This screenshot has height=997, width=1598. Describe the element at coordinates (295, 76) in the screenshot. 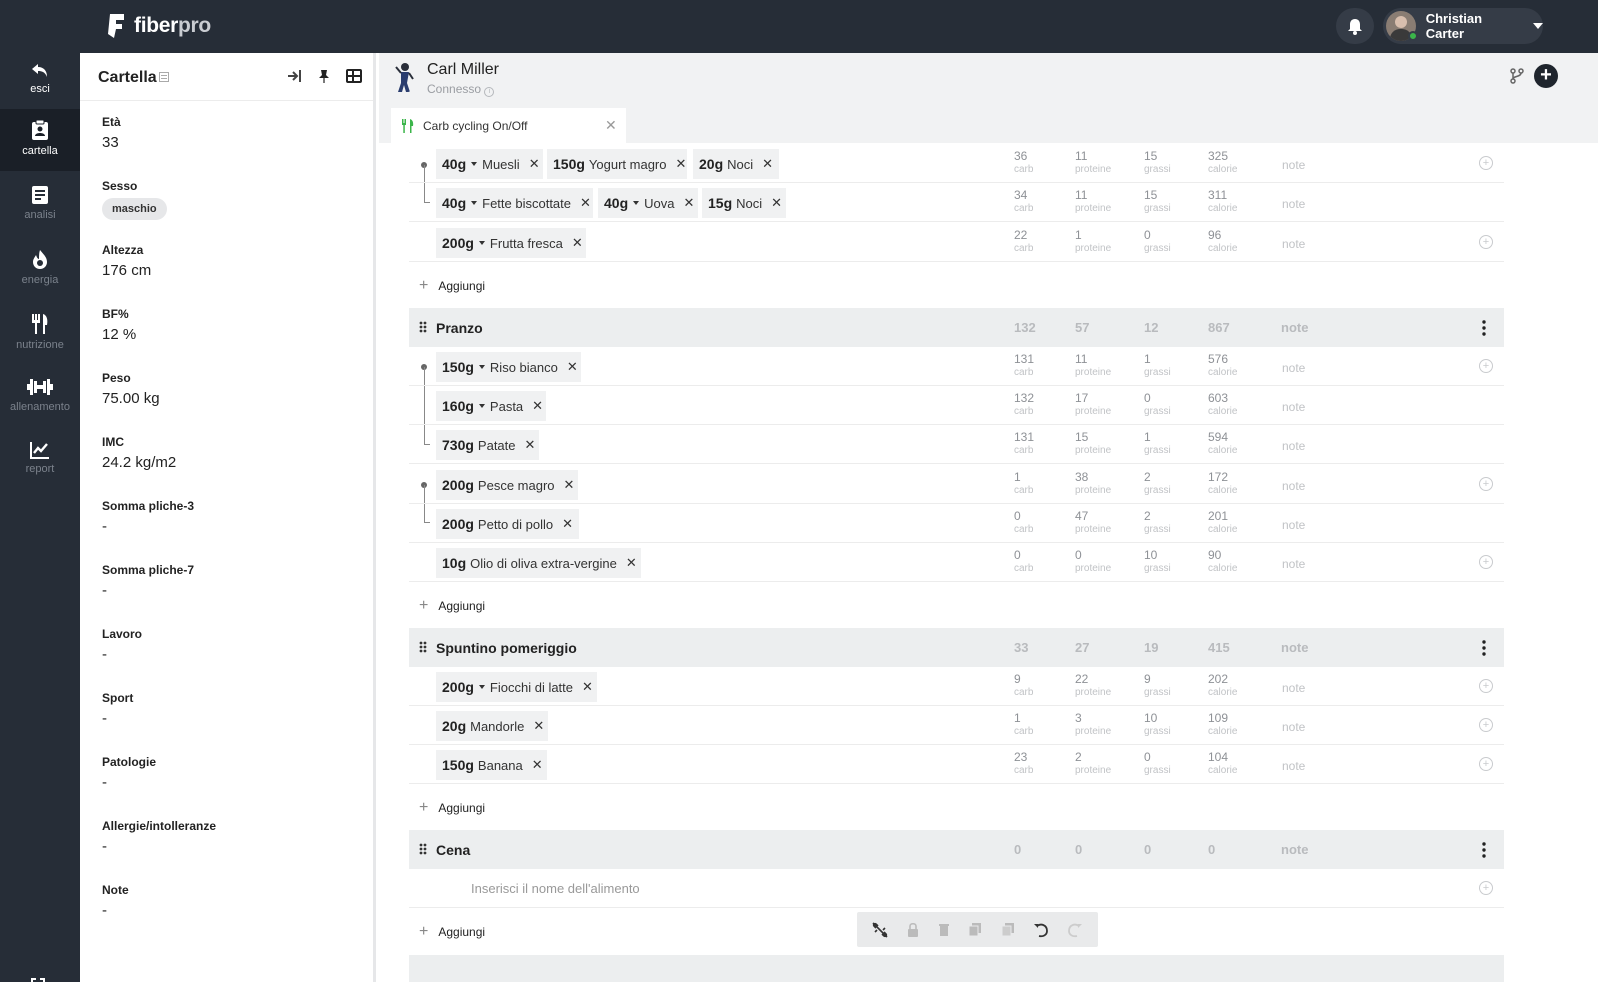

I see `collapse-panel-icon` at that location.